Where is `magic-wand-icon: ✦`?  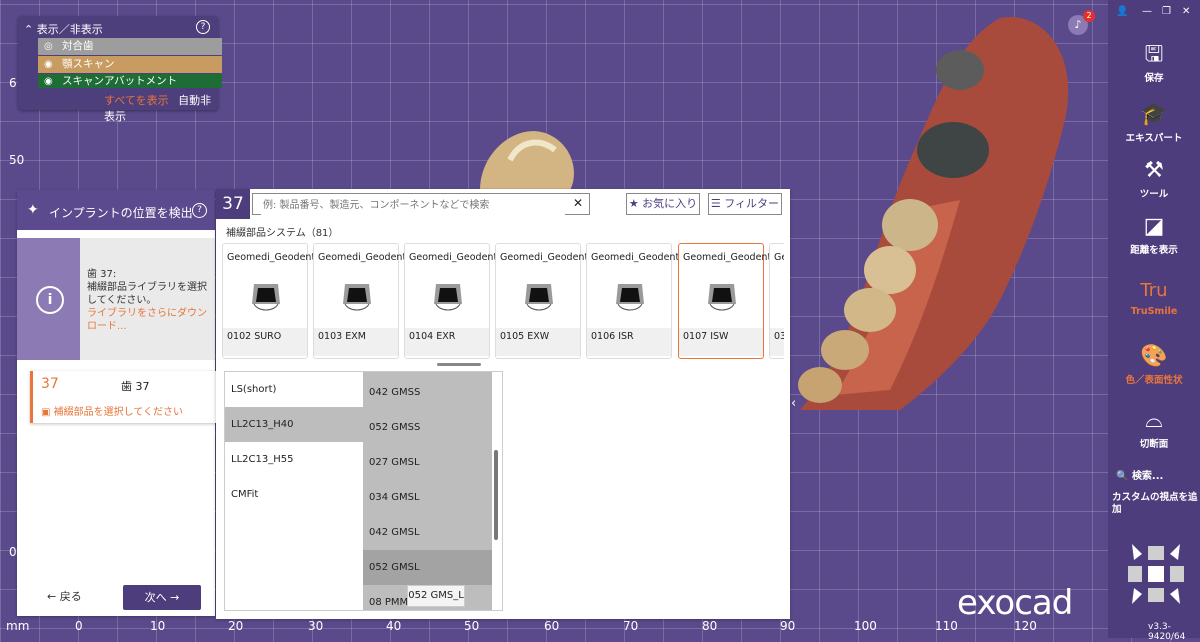
magic-wand-icon: ✦ is located at coordinates (33, 210).